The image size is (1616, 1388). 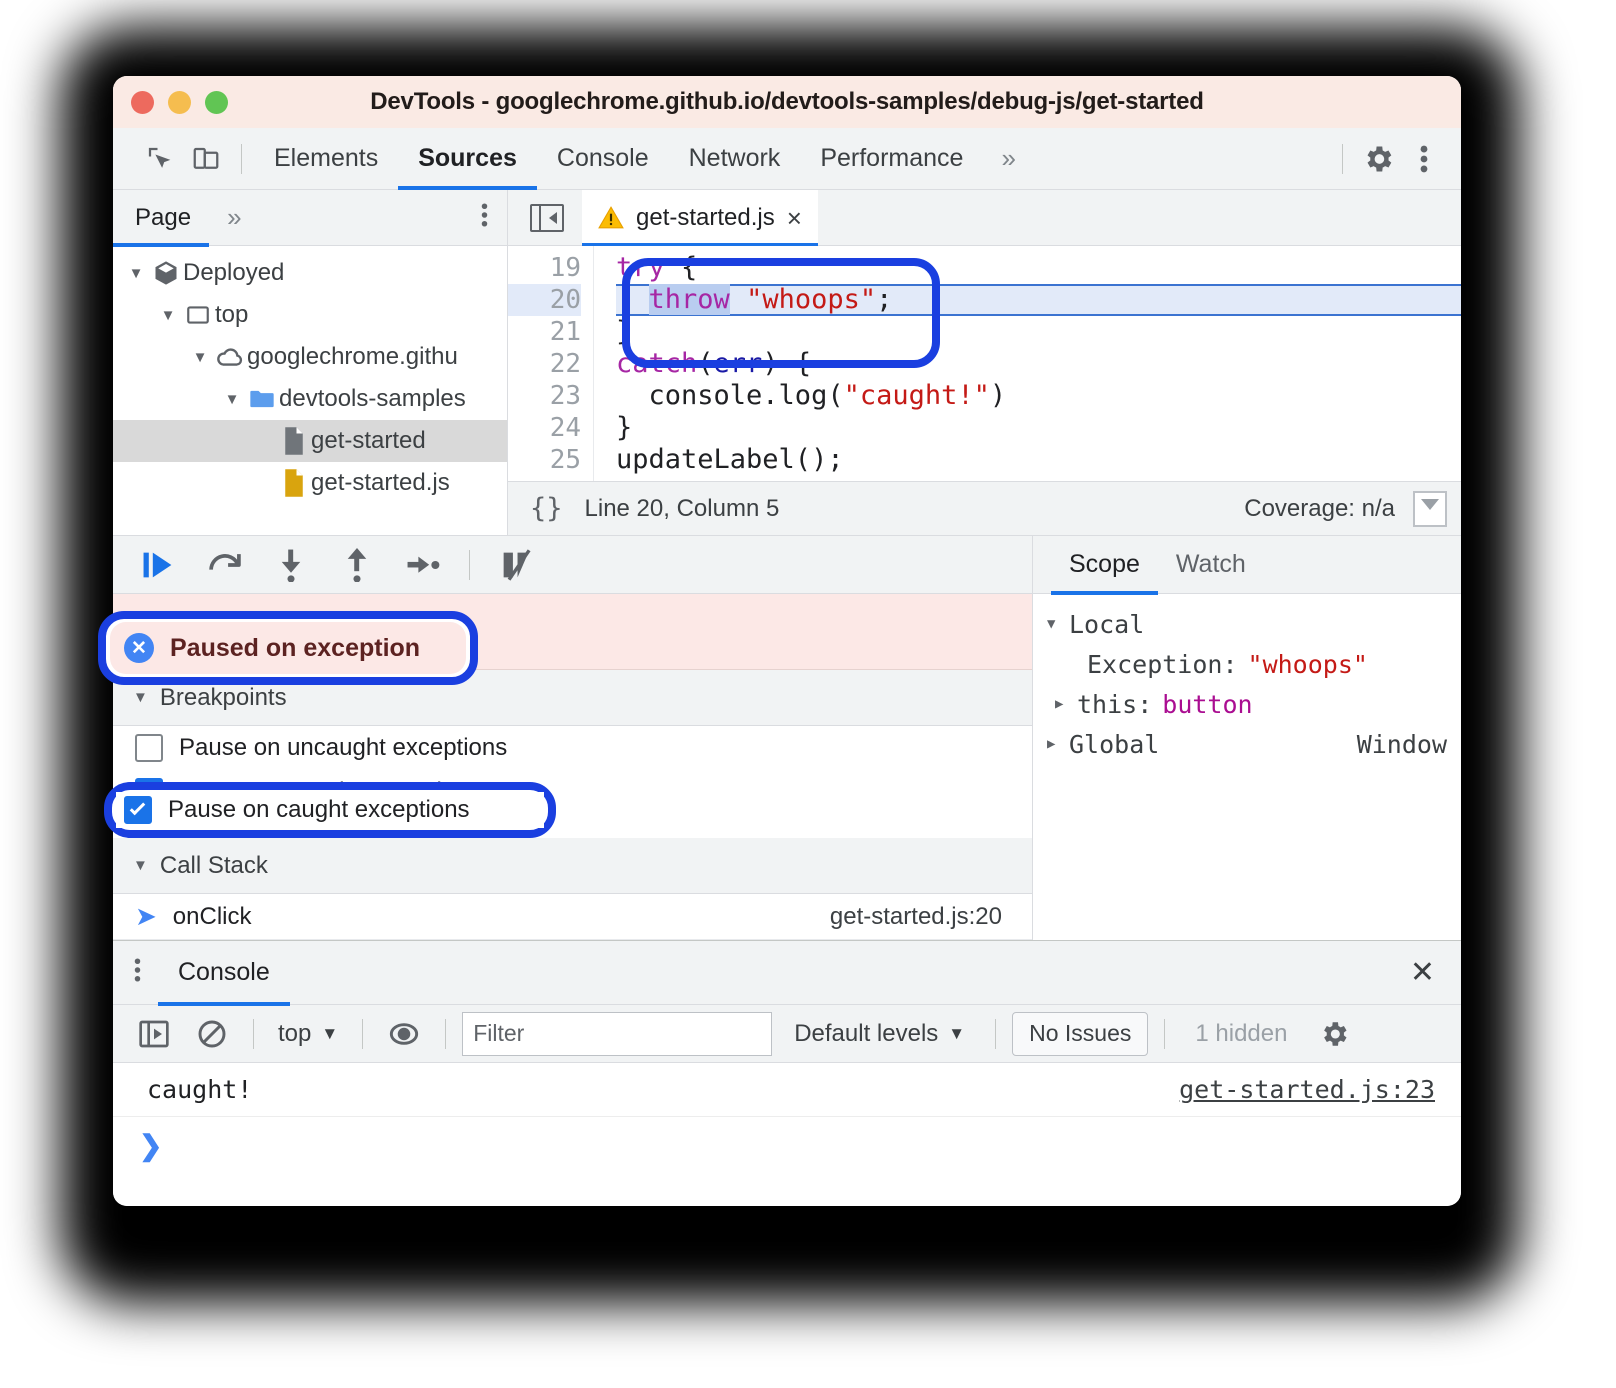 What do you see at coordinates (1342, 158) in the screenshot?
I see `toolbar-divider-right` at bounding box center [1342, 158].